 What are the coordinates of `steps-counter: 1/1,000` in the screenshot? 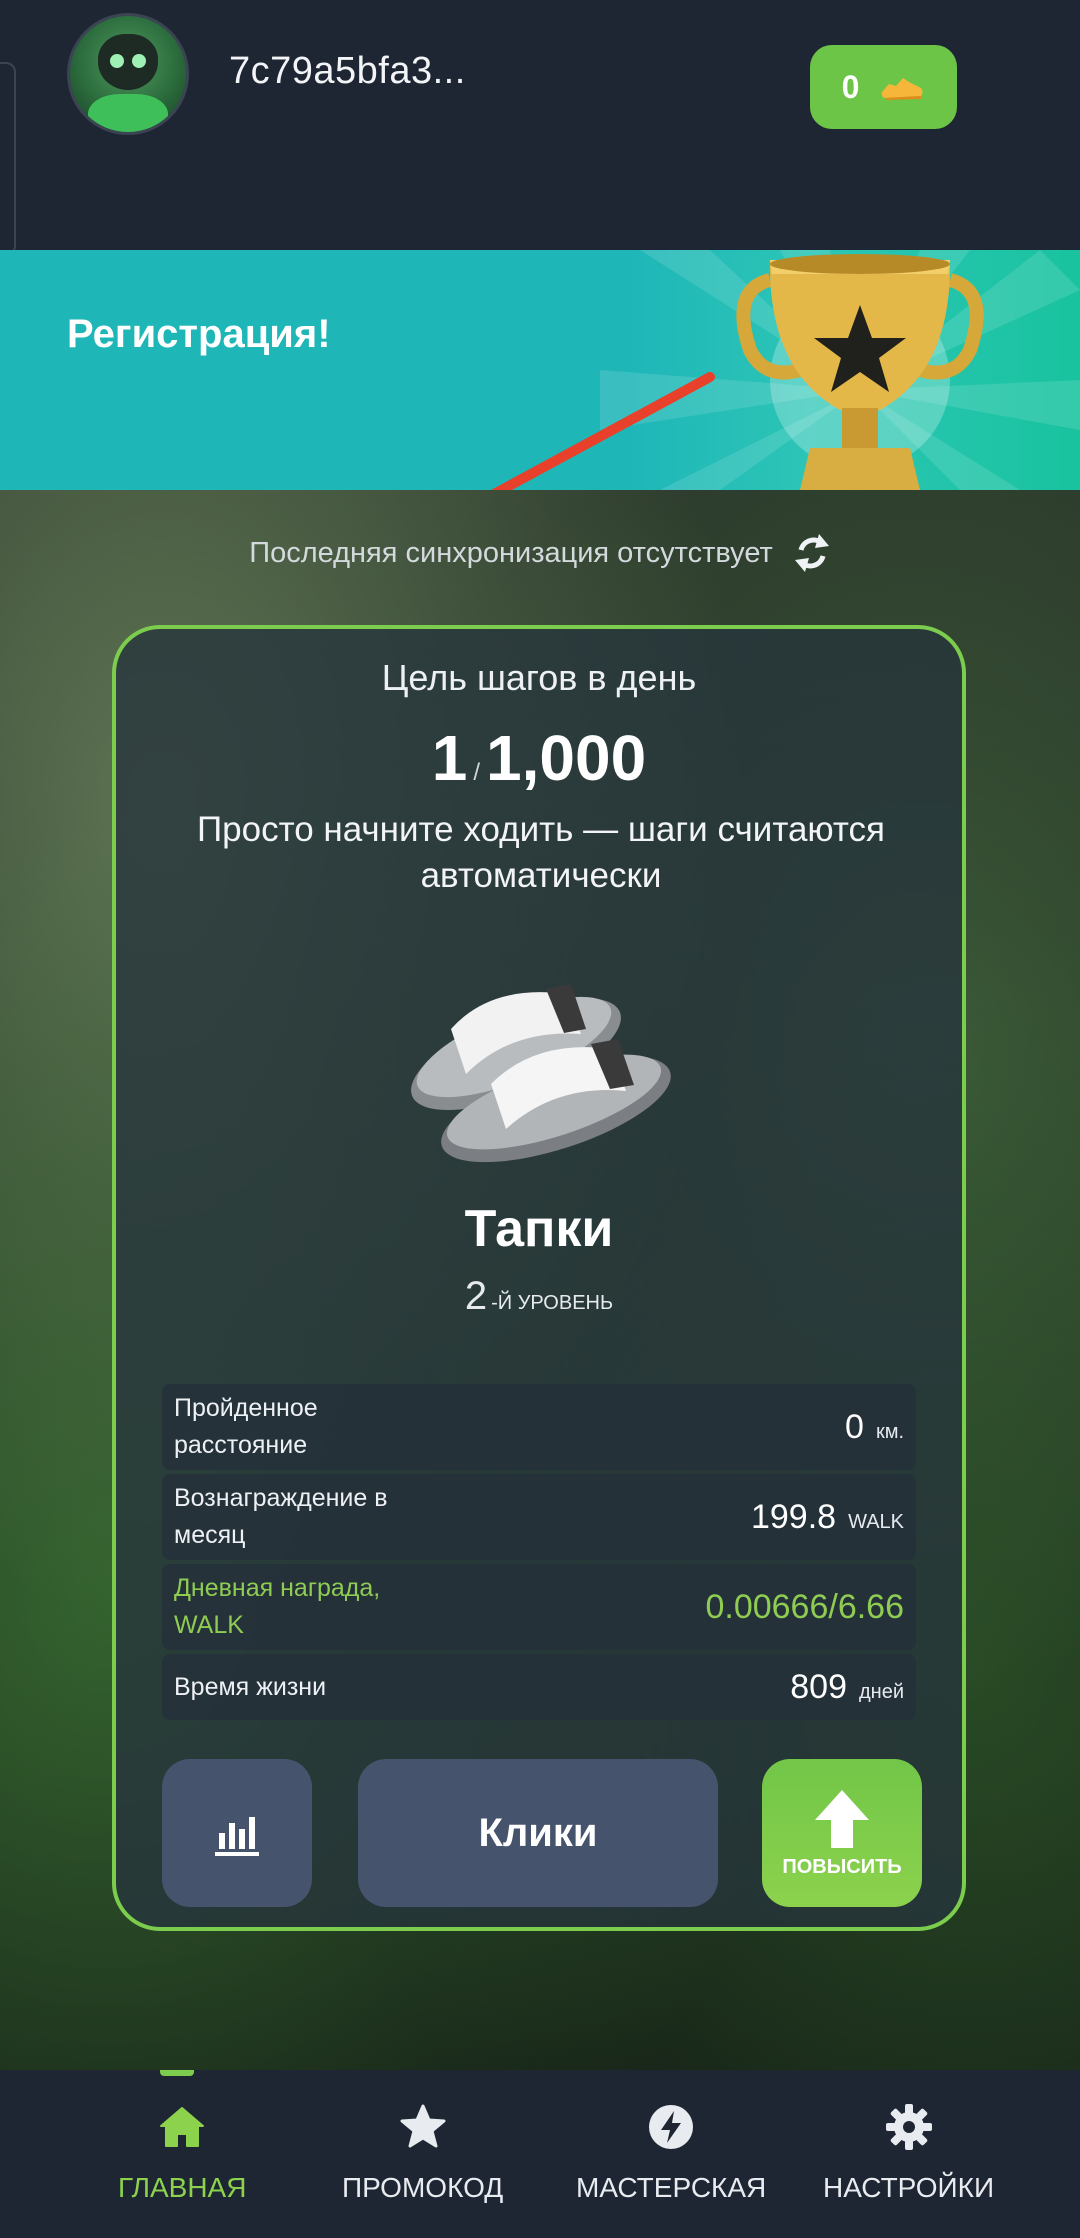 It's located at (539, 758).